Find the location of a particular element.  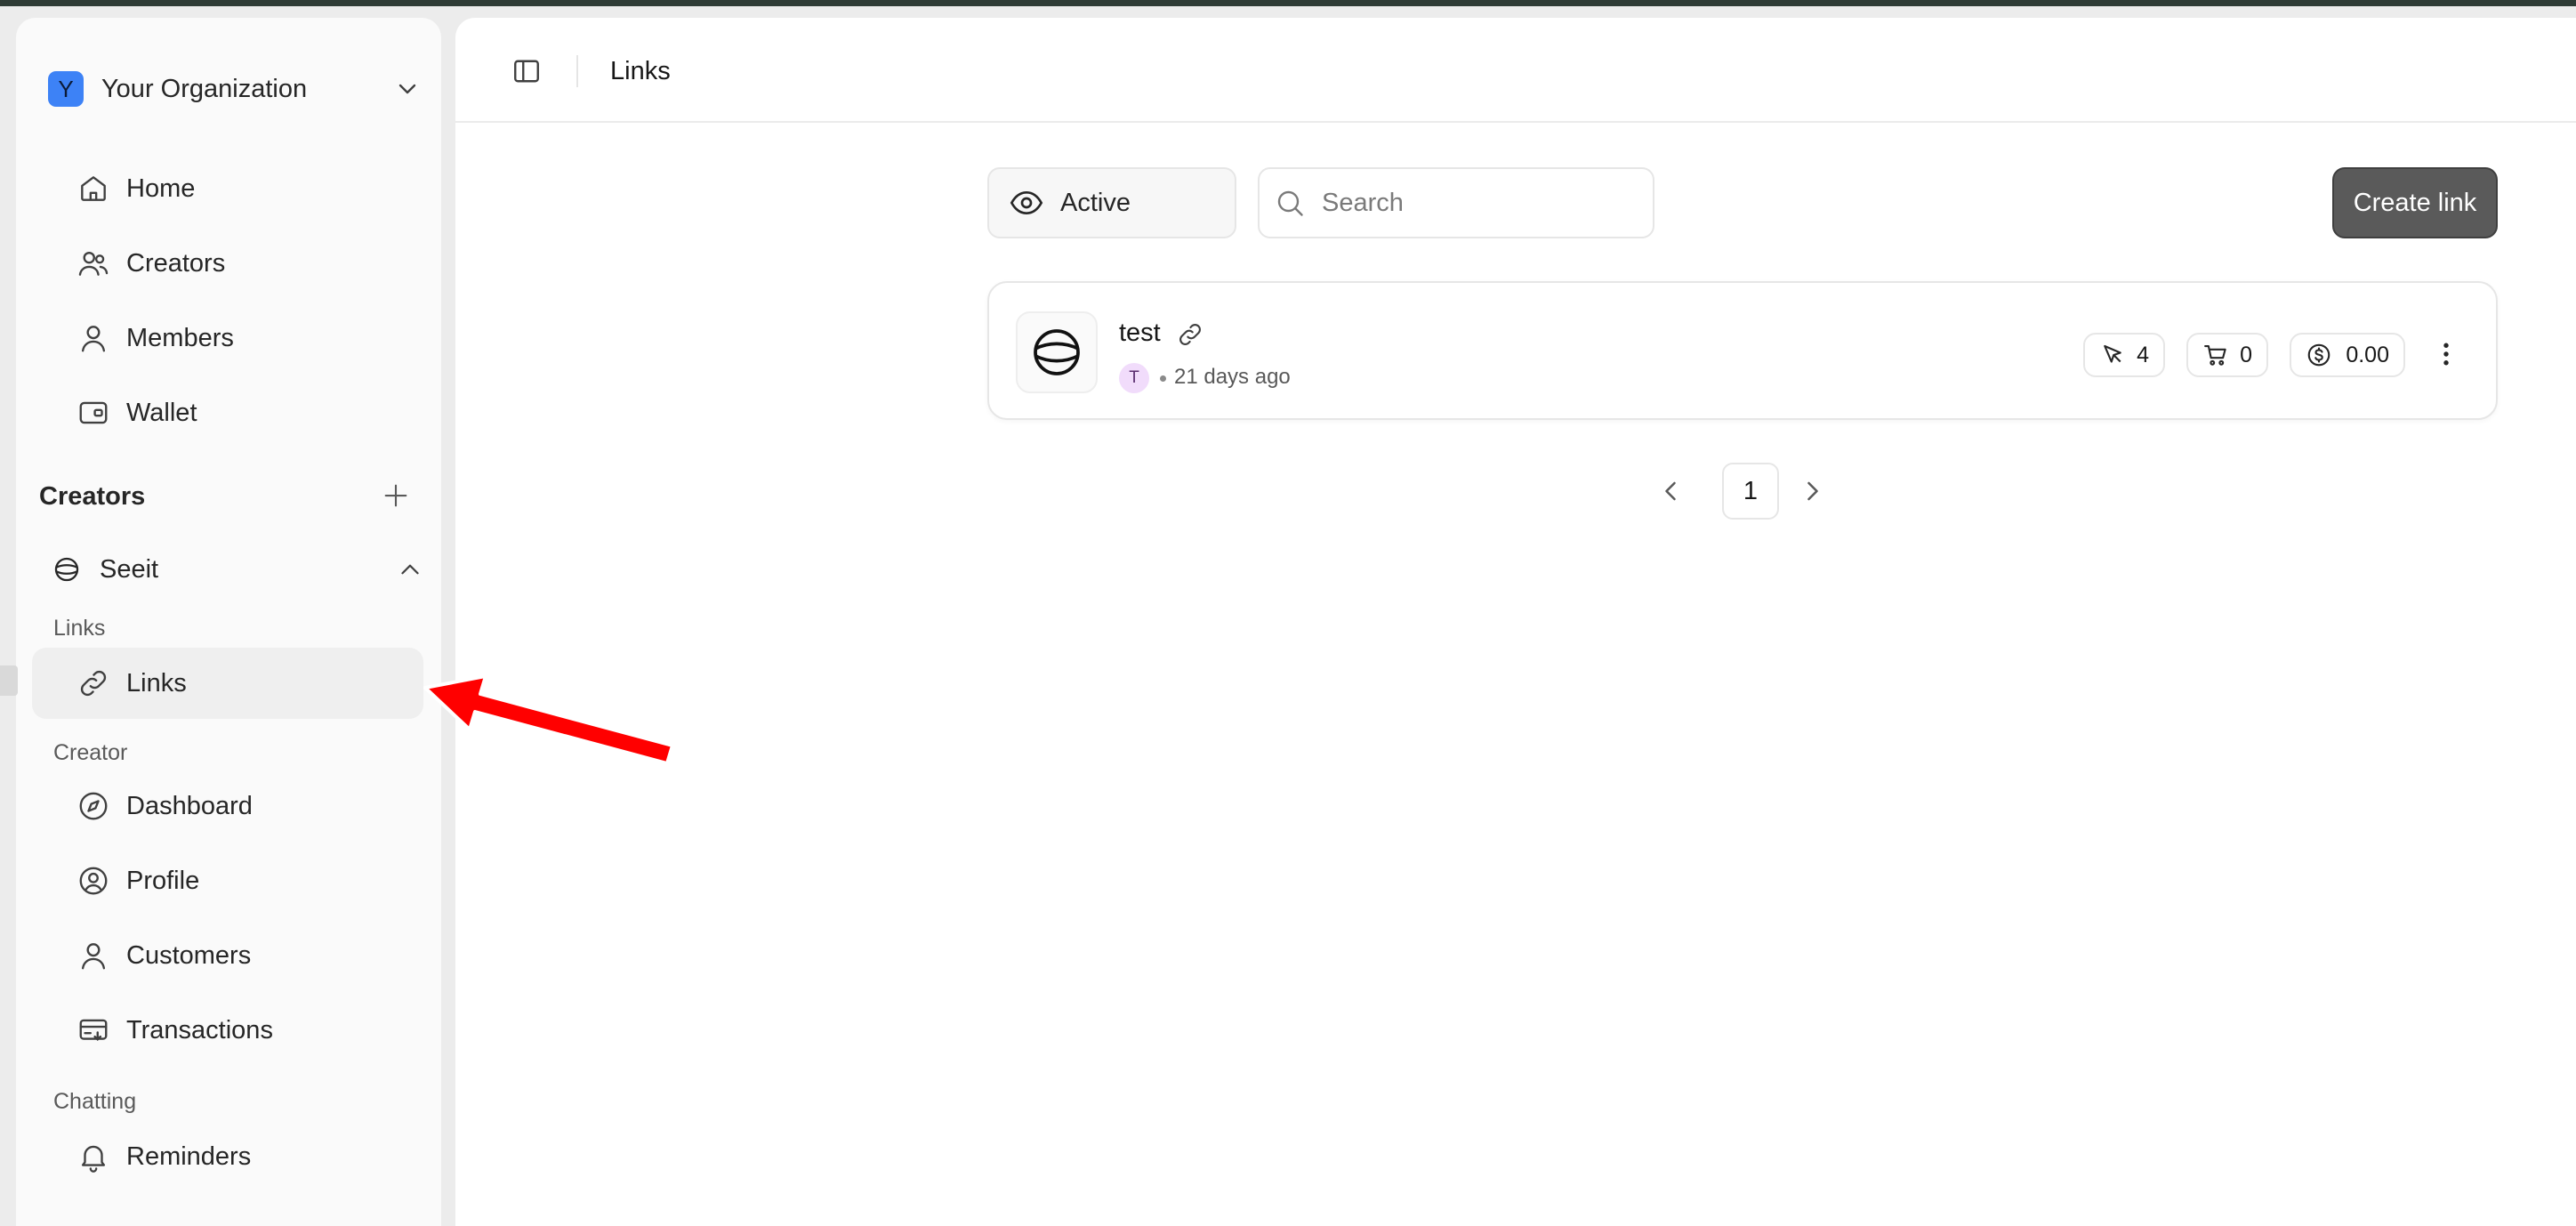

creator-name: Seeit is located at coordinates (129, 569).